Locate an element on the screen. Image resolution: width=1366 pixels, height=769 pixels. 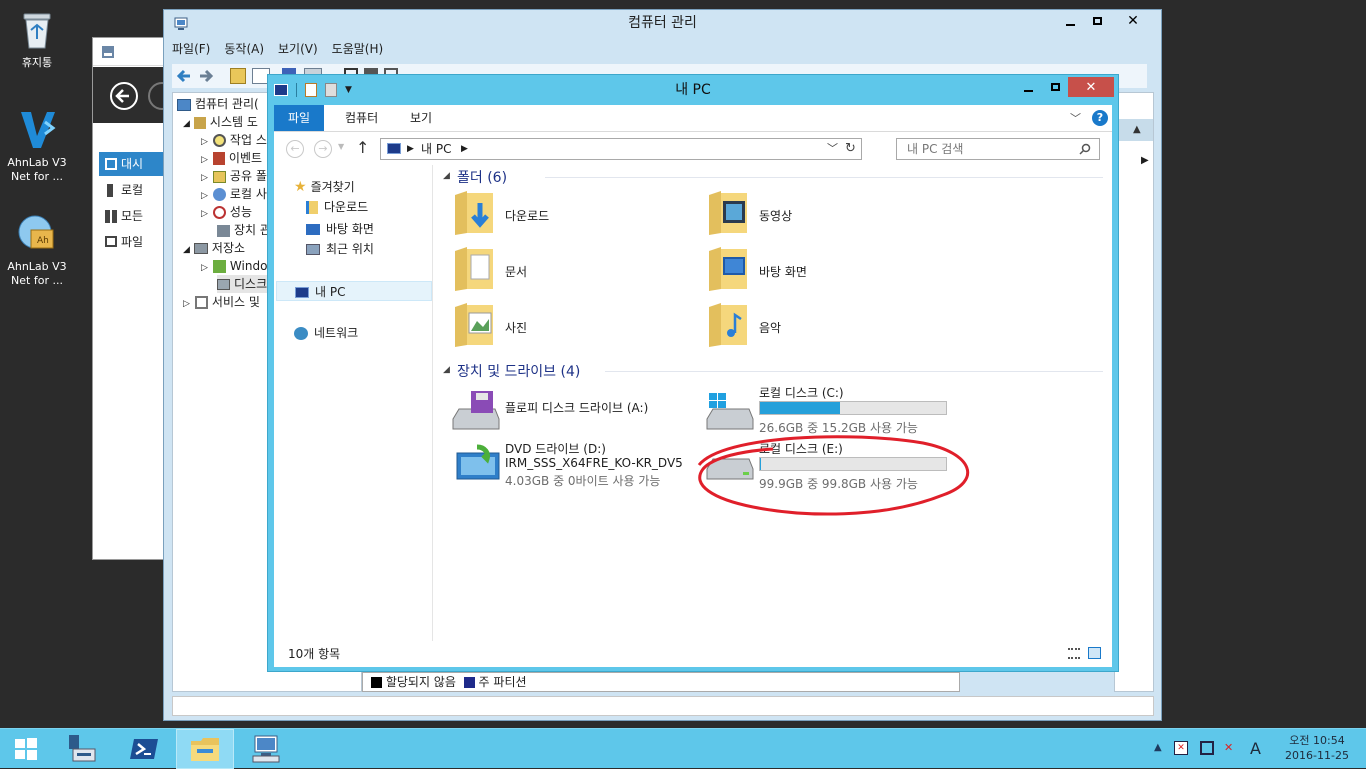
server-manager-window: 대시 로컬 모든 파일 is located at coordinates (132, 298).